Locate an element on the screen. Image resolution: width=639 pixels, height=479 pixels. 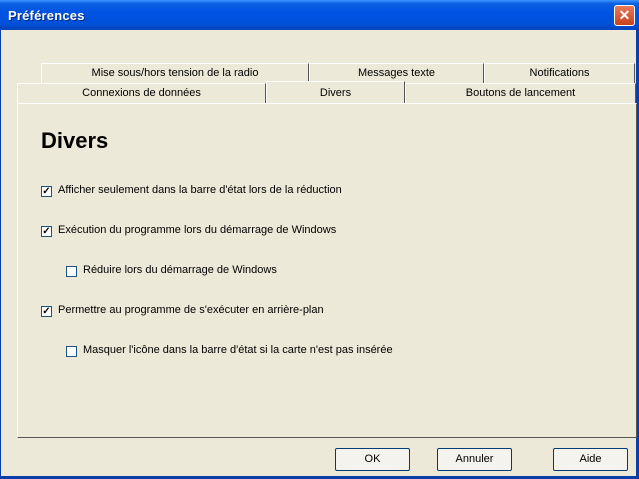
window-title: Préférences is located at coordinates (46, 15).